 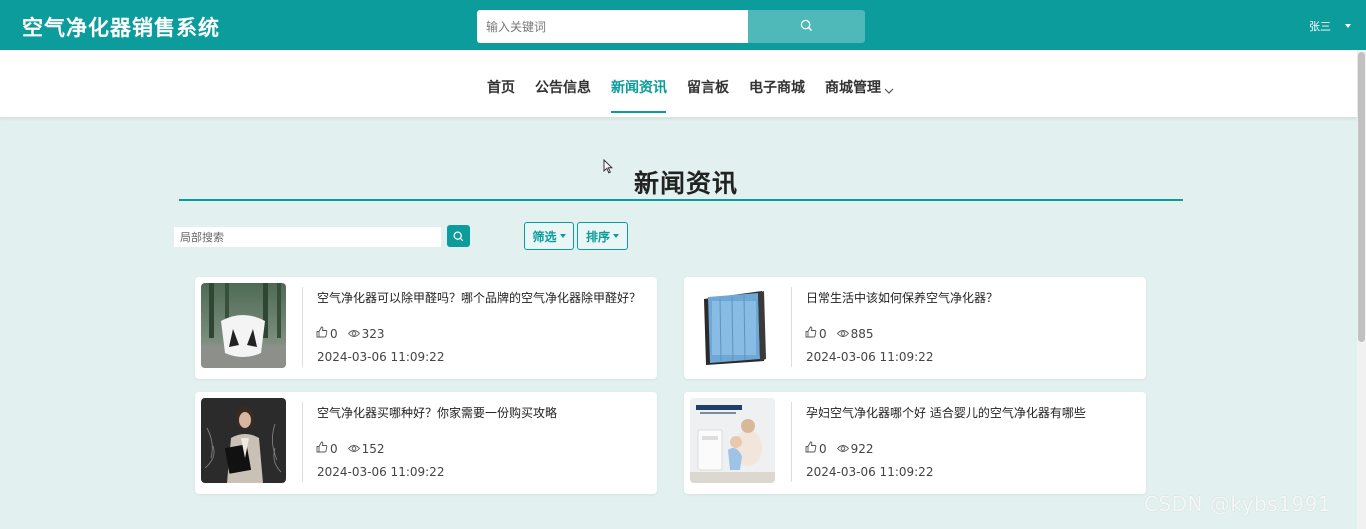 I want to click on news-stats: 0 323, so click(x=355, y=333).